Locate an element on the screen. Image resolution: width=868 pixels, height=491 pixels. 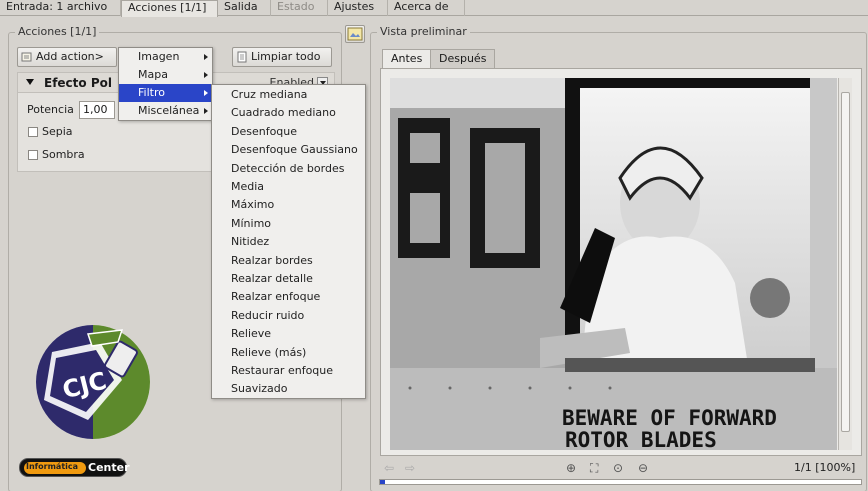
effect-title: Efecto Pol is located at coordinates (78, 83).